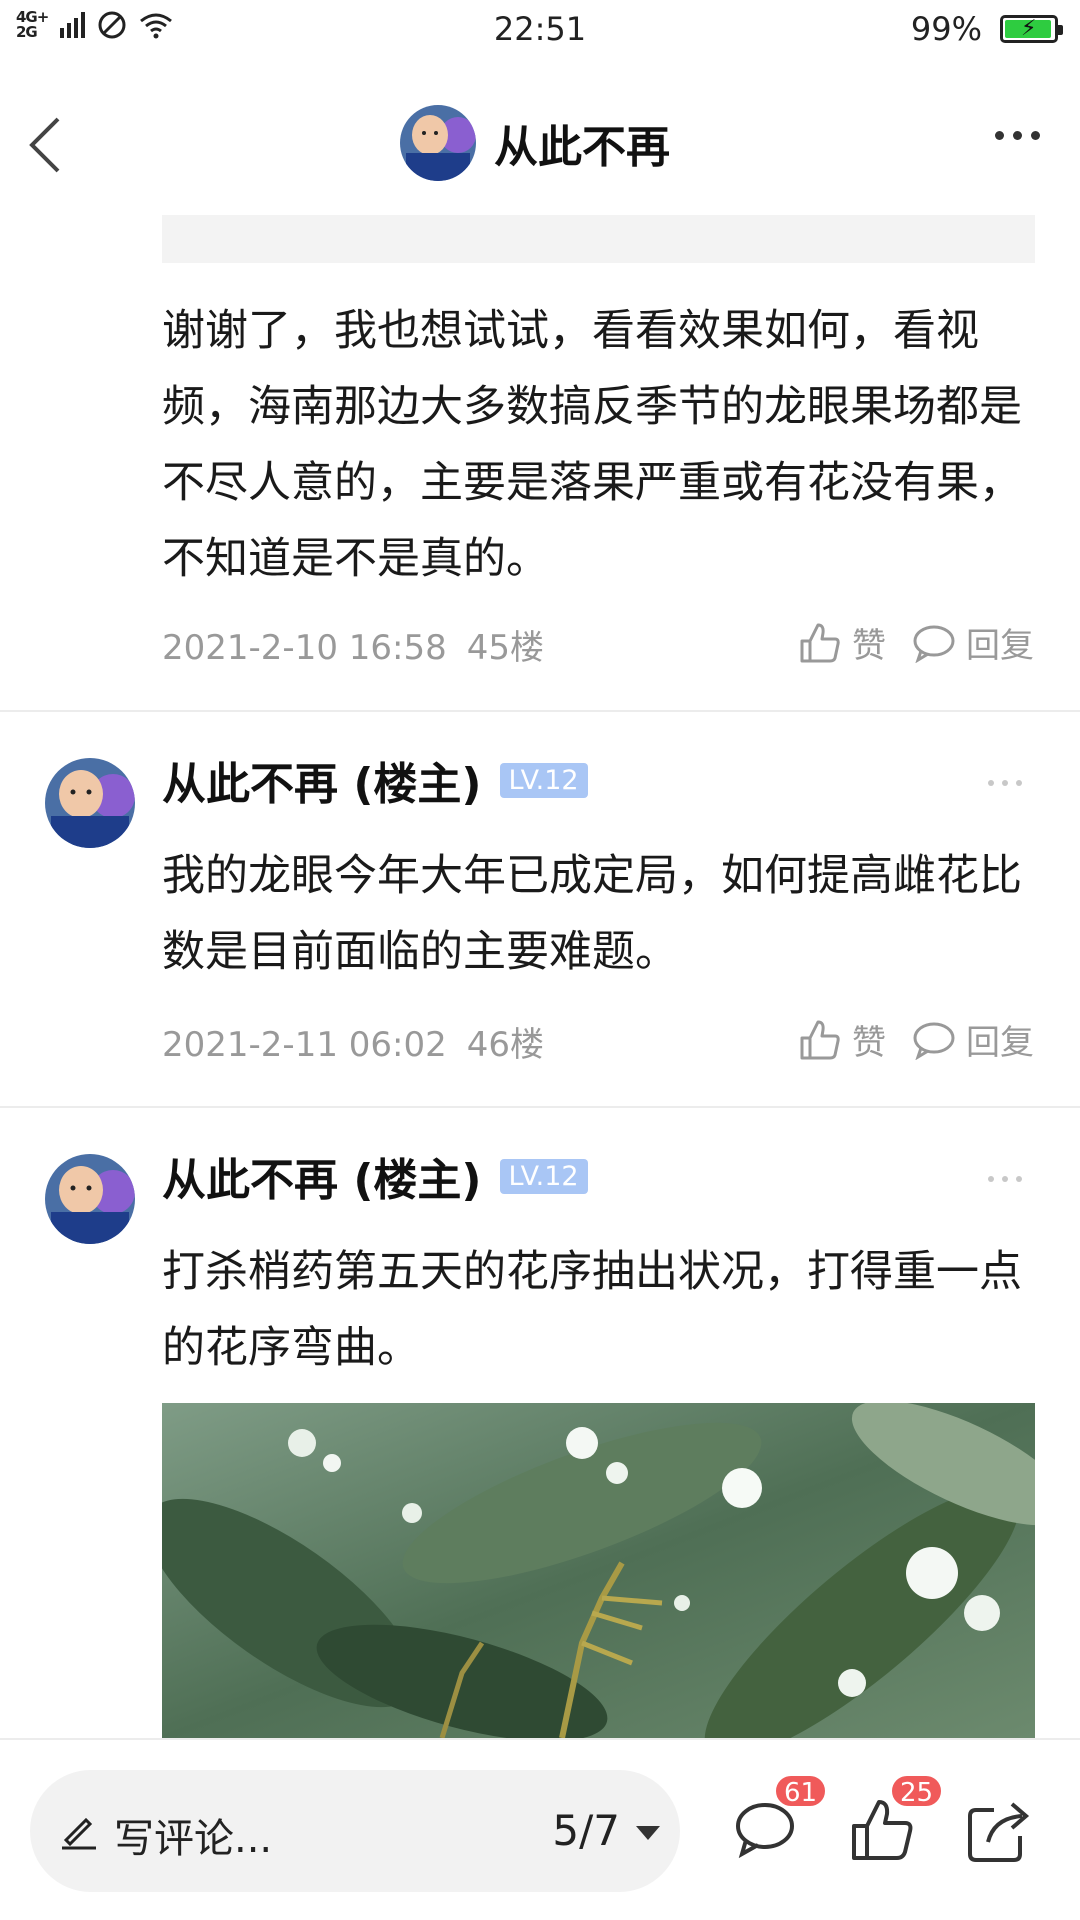 The height and width of the screenshot is (1920, 1080). I want to click on battery-percent: 99%, so click(946, 29).